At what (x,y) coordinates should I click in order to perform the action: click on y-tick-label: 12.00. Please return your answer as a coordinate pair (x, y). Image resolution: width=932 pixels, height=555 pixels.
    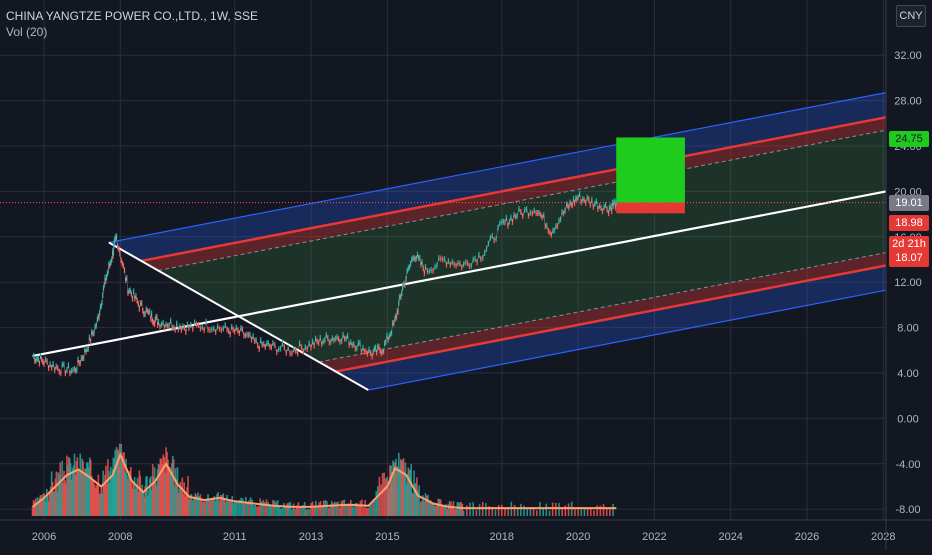
    Looking at the image, I should click on (908, 283).